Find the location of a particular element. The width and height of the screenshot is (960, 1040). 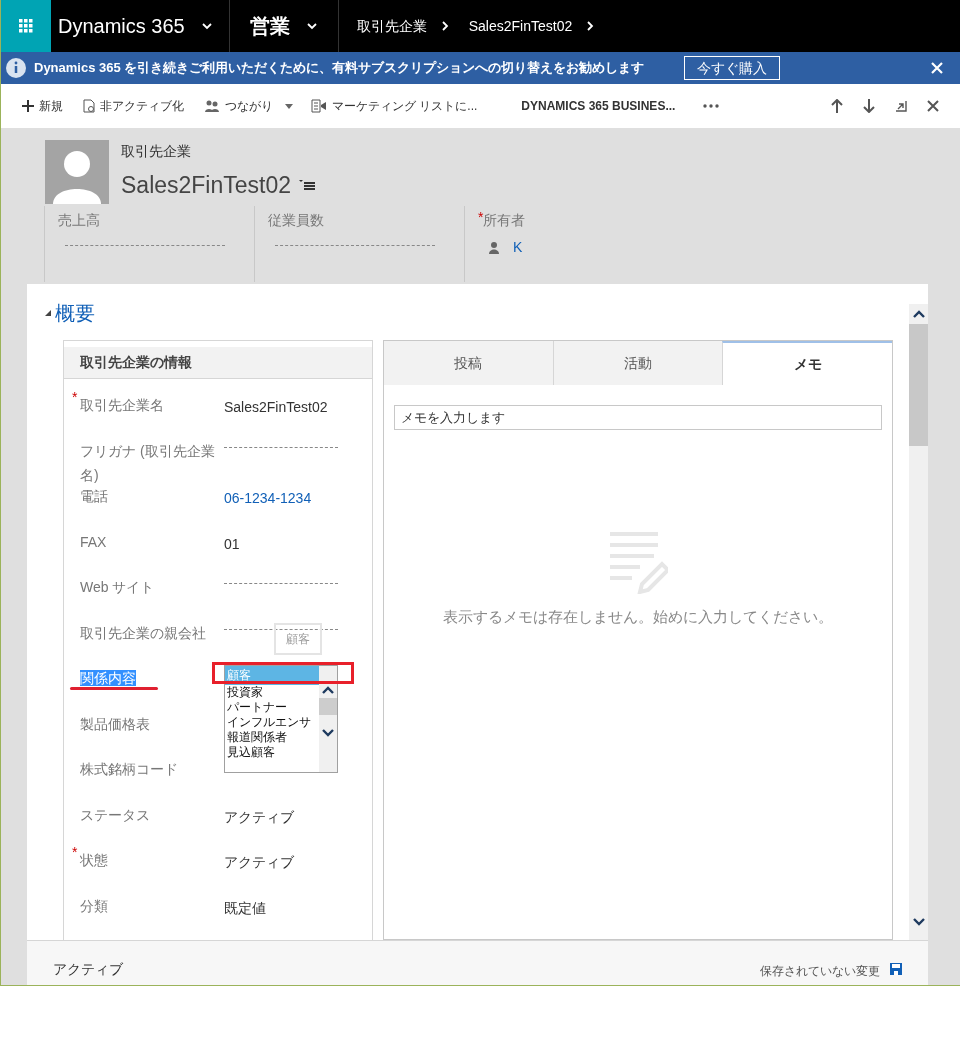

field-label: 株式銘柄コード is located at coordinates (129, 769).